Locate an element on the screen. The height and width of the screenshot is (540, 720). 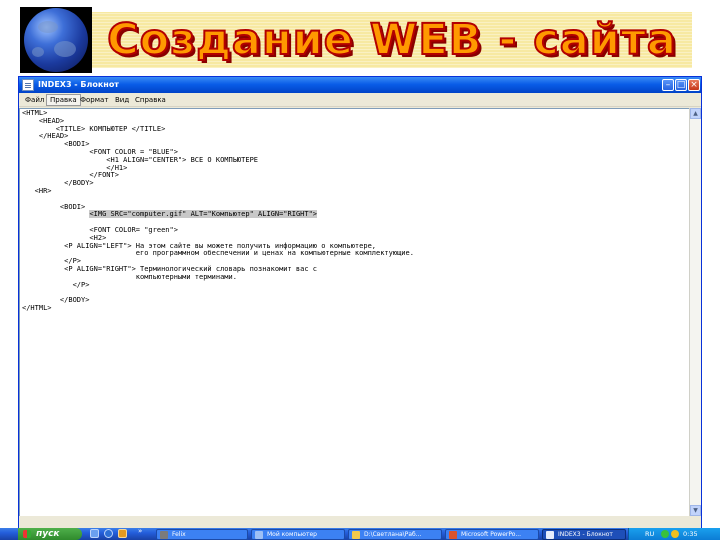
powerpoint-icon is located at coordinates (453, 535).